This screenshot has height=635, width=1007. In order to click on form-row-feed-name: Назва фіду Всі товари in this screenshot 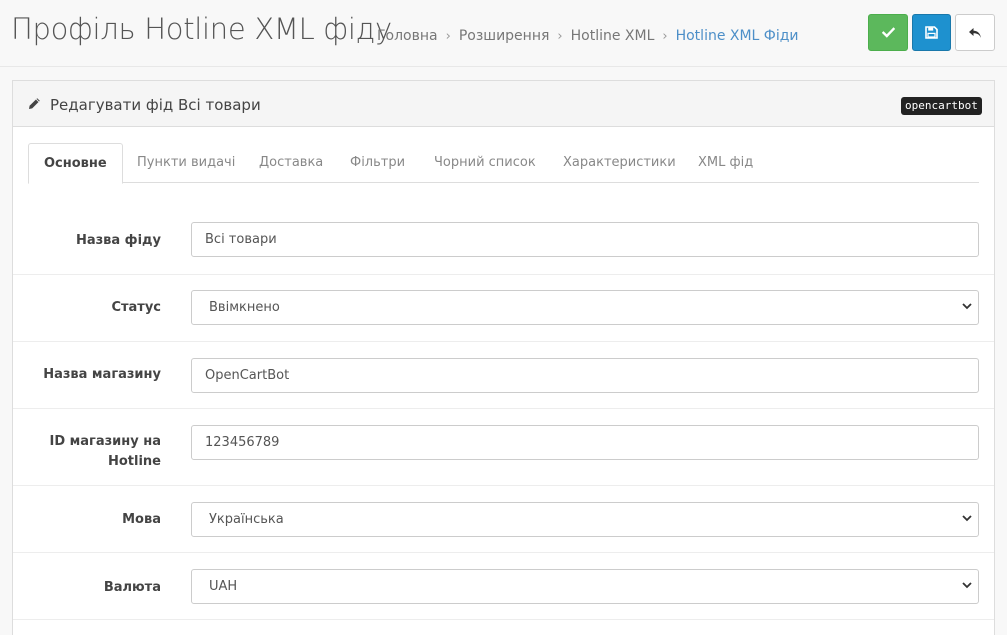, I will do `click(503, 240)`.